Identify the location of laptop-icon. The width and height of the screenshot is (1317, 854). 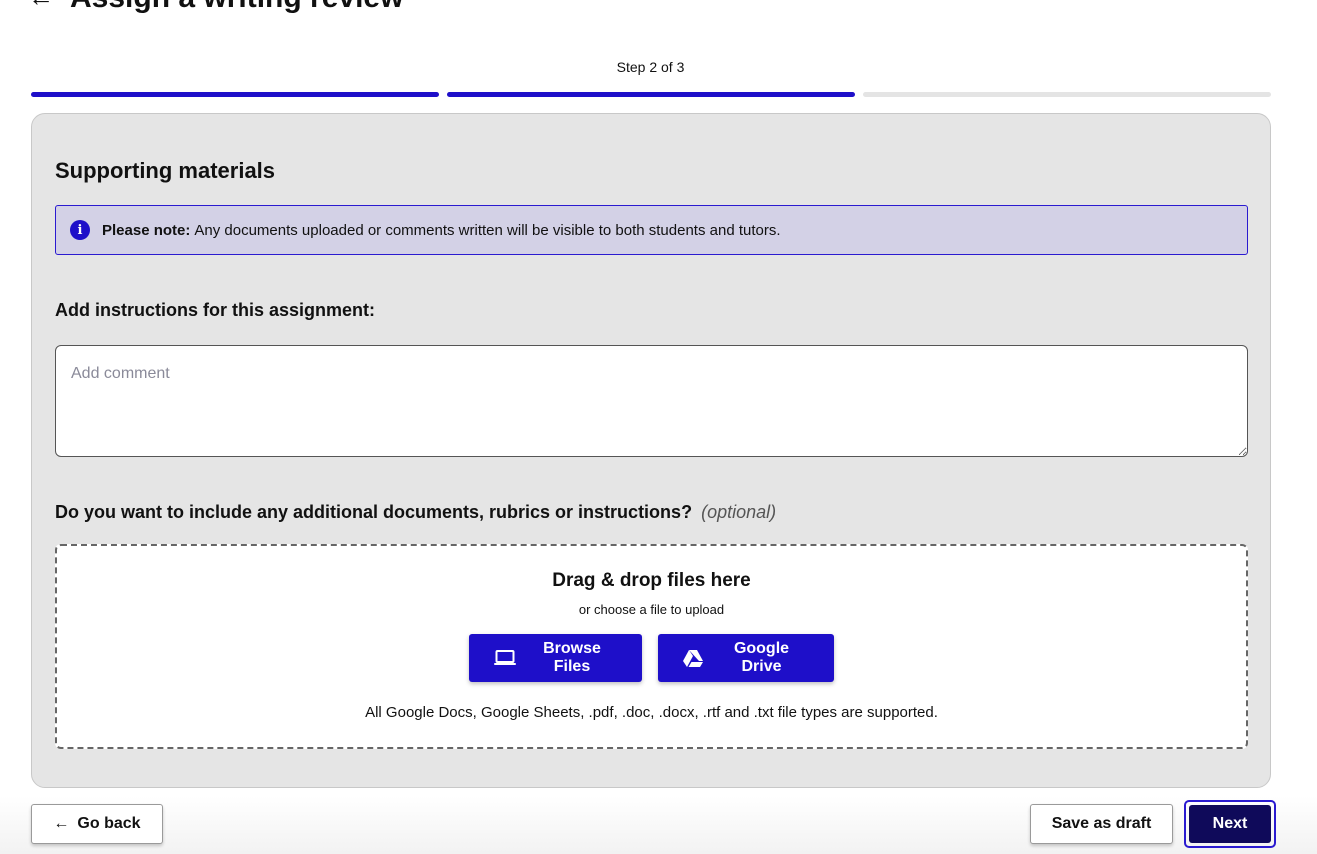
(505, 658).